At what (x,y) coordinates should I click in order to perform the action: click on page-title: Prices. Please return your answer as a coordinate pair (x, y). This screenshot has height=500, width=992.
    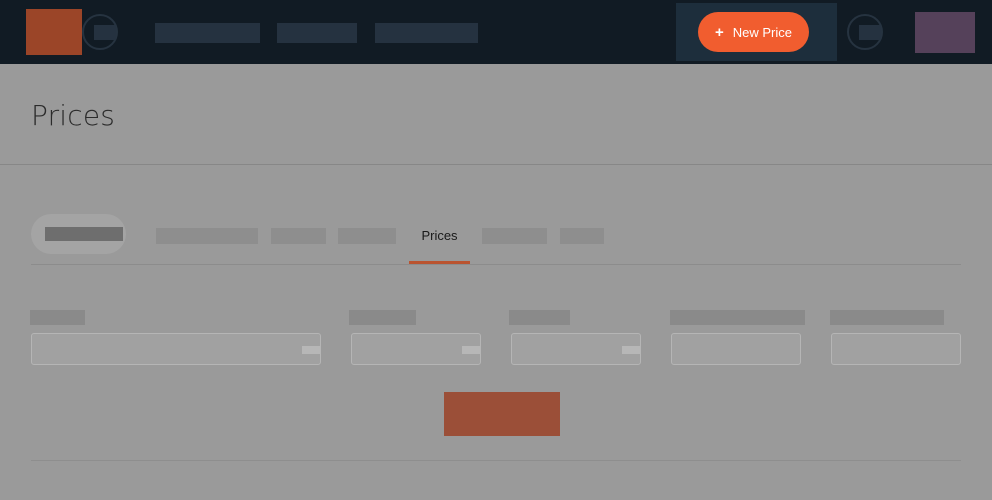
    Looking at the image, I should click on (73, 115).